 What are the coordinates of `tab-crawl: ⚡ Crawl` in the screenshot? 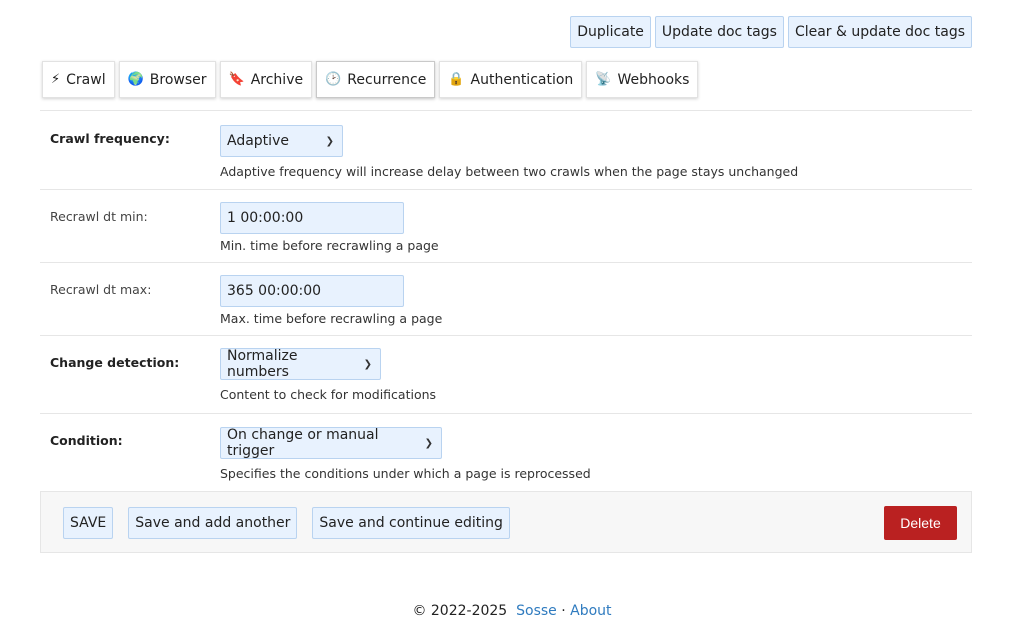 It's located at (78, 79).